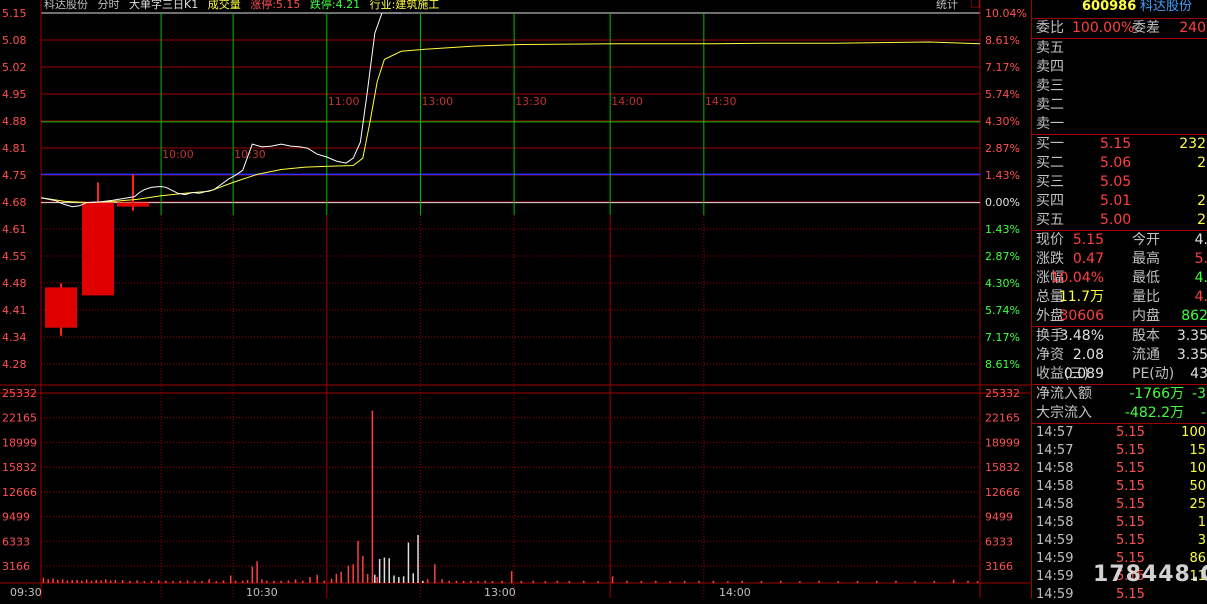  What do you see at coordinates (1191, 355) in the screenshot?
I see `stats-value-2: 3.35` at bounding box center [1191, 355].